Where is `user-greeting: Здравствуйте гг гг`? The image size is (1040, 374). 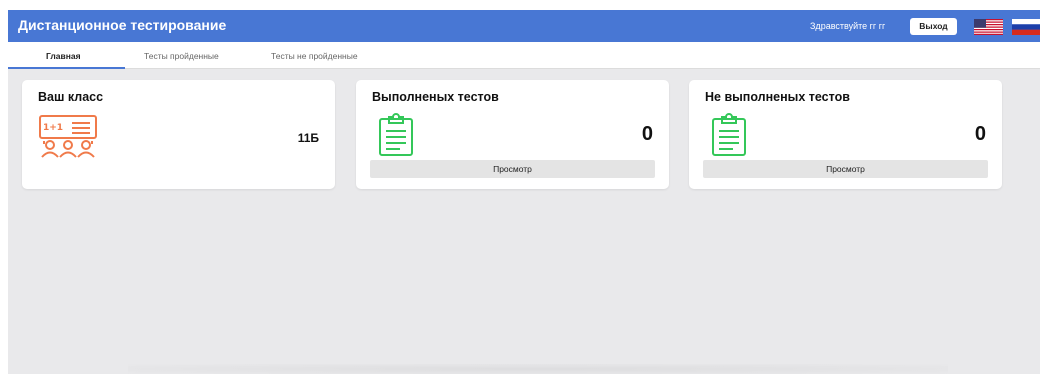
user-greeting: Здравствуйте гг гг is located at coordinates (848, 26).